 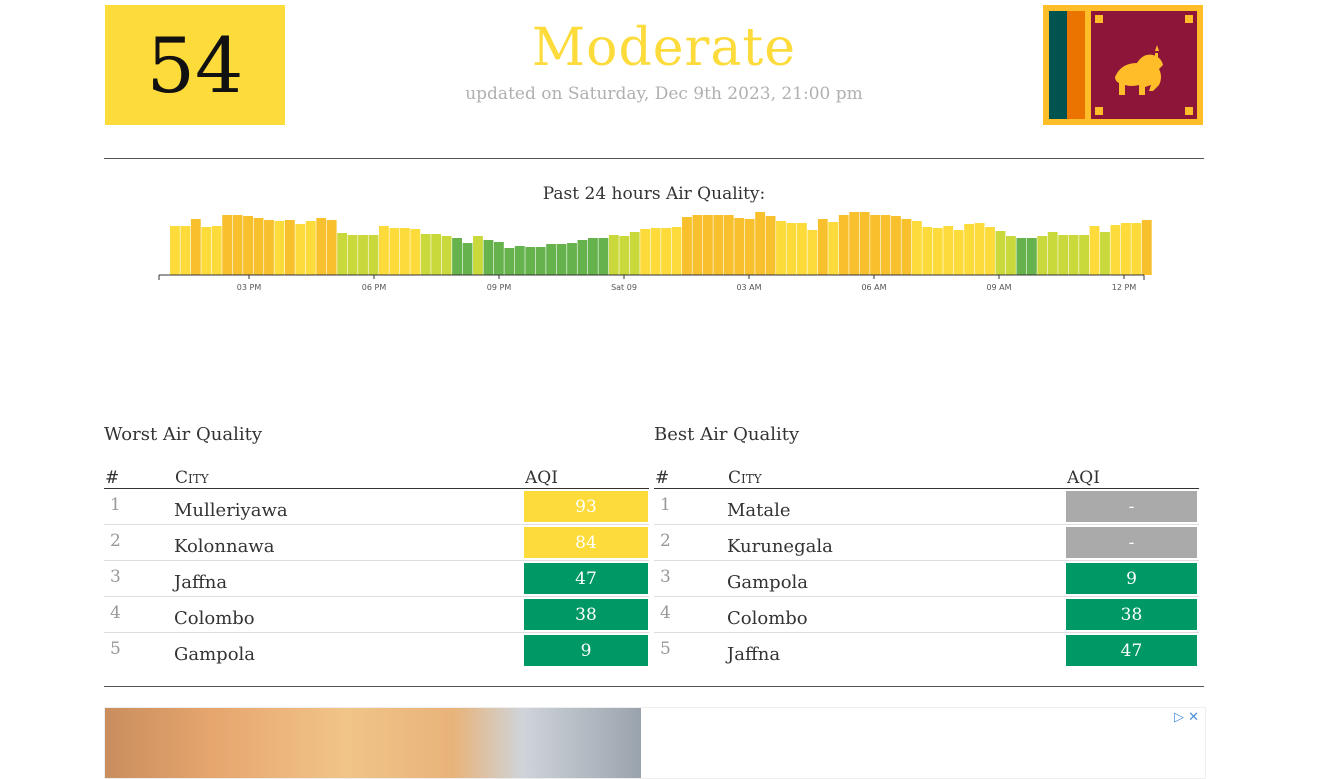 I want to click on city-link: Kolonnawa, so click(x=349, y=546).